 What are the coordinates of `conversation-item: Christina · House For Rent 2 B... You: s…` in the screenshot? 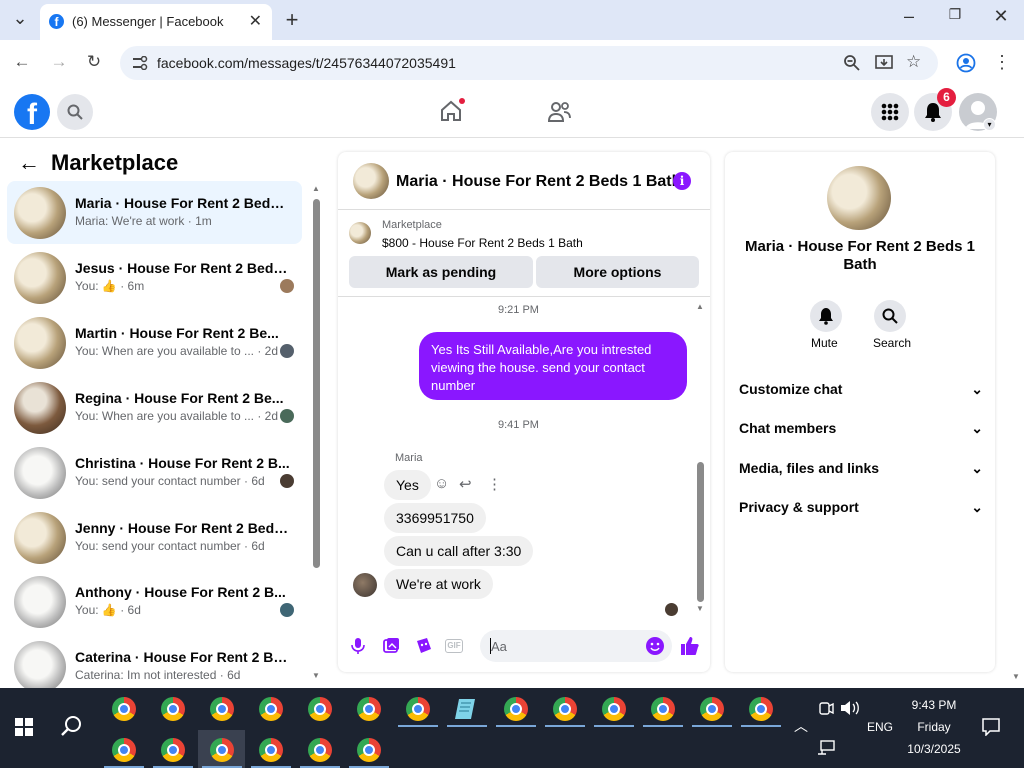 It's located at (154, 472).